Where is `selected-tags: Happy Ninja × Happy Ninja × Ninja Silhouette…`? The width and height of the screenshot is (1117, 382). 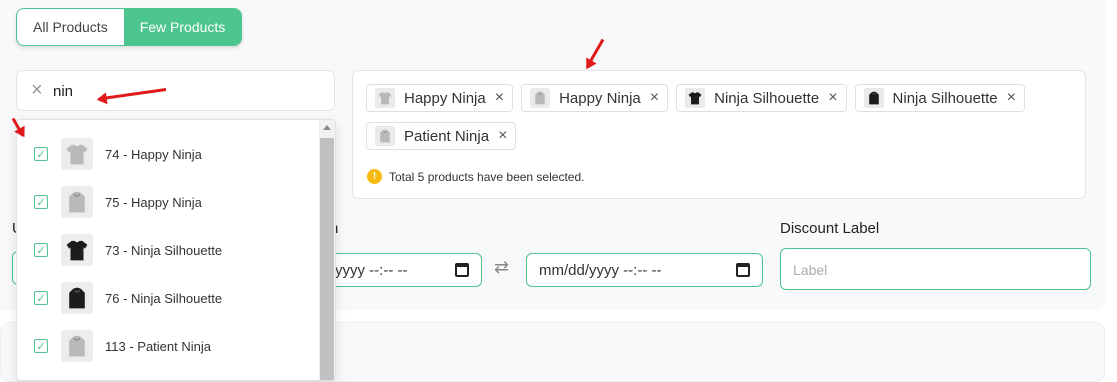 selected-tags: Happy Ninja × Happy Ninja × Ninja Silhouette… is located at coordinates (716, 117).